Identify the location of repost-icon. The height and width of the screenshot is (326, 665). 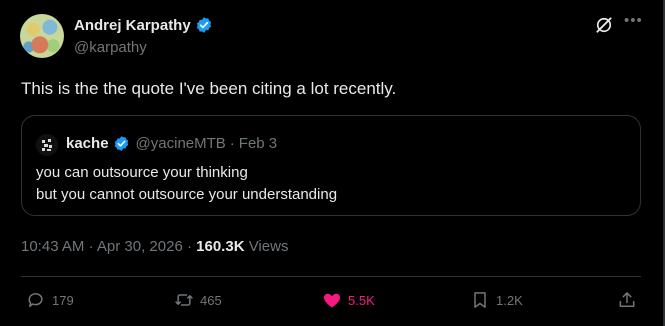
(184, 300).